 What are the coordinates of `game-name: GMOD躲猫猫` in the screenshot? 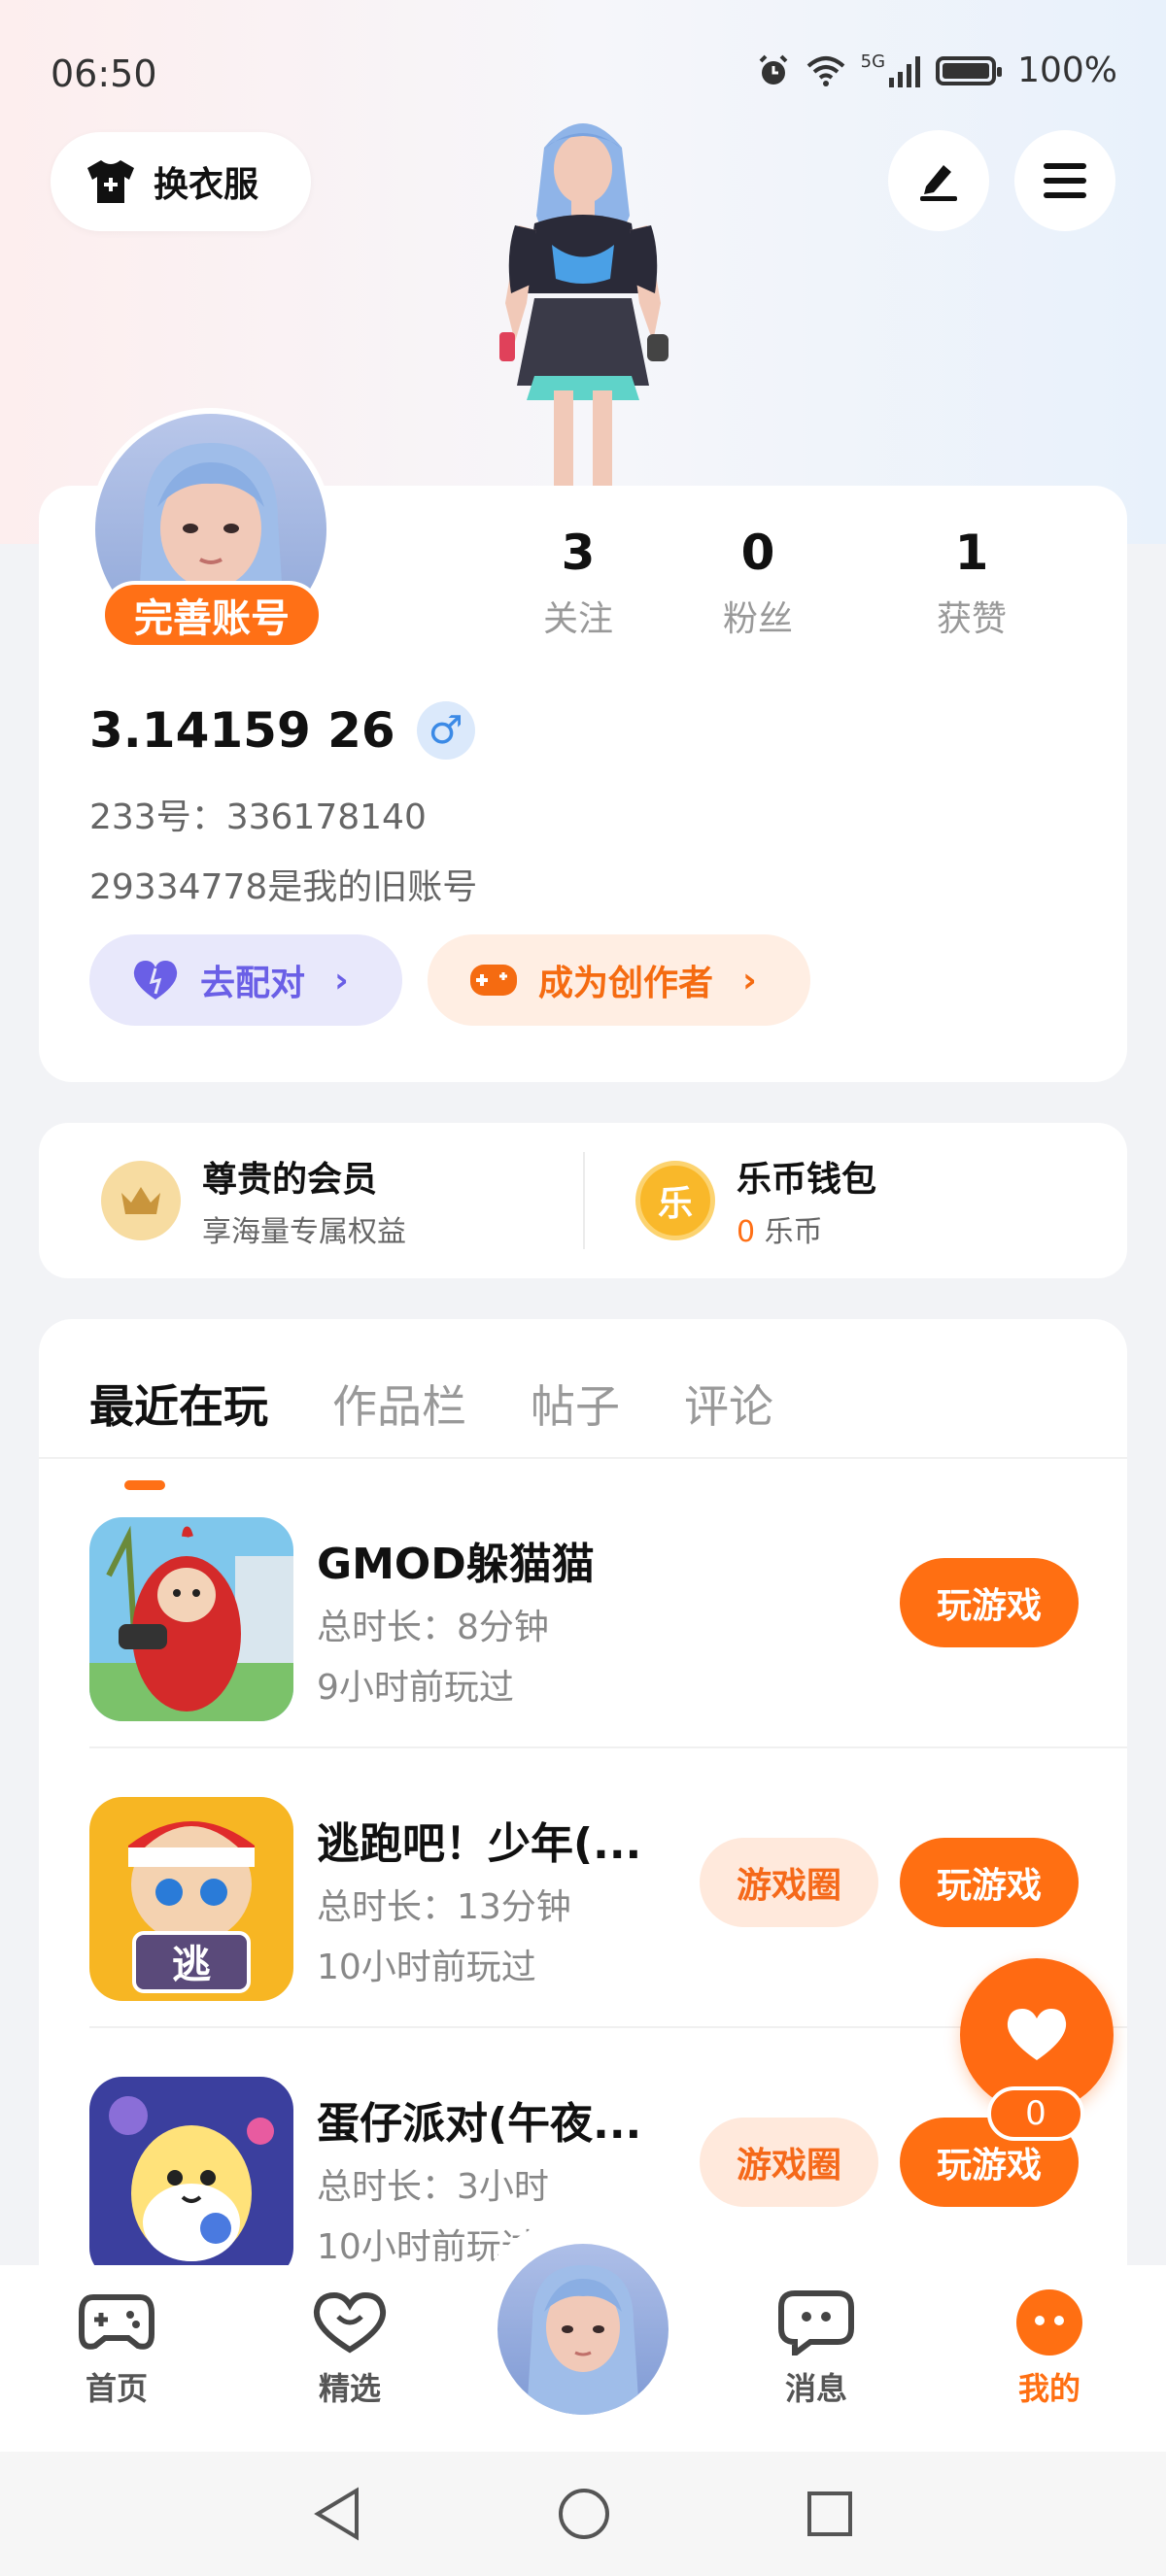 It's located at (456, 1564).